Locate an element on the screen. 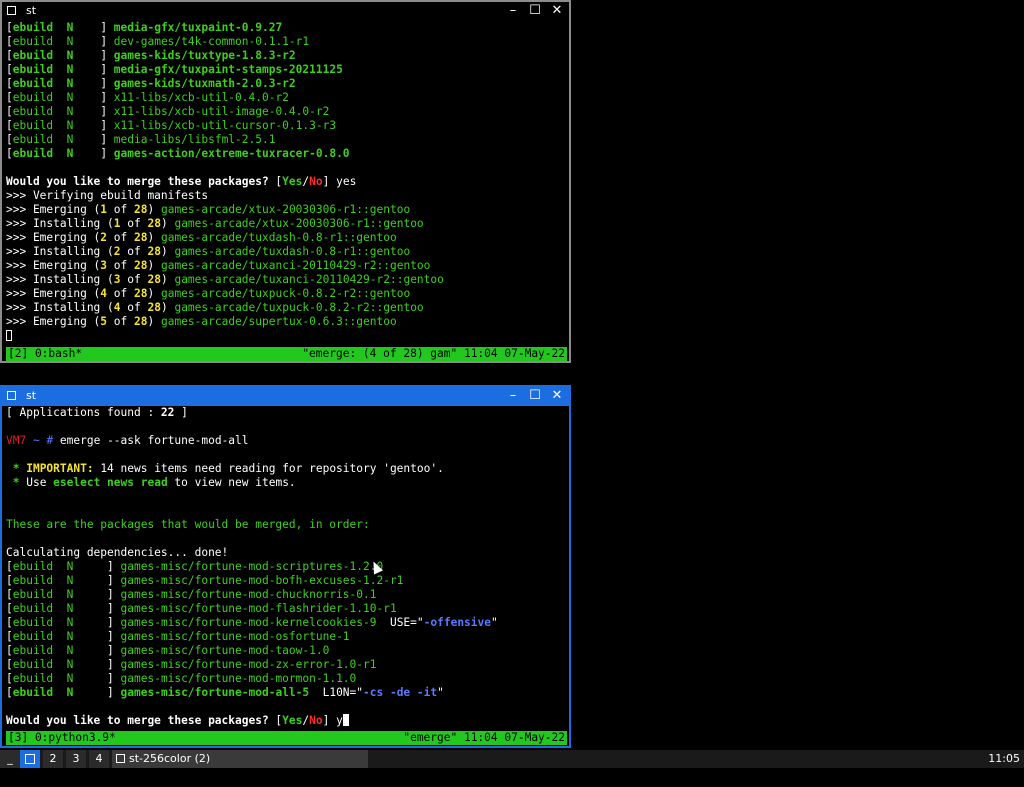 The image size is (1024, 787). workspace-button-4: 4 is located at coordinates (99, 759).